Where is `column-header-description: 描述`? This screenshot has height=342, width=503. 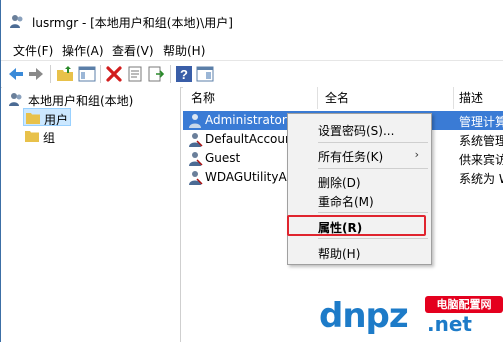 column-header-description: 描述 is located at coordinates (471, 99).